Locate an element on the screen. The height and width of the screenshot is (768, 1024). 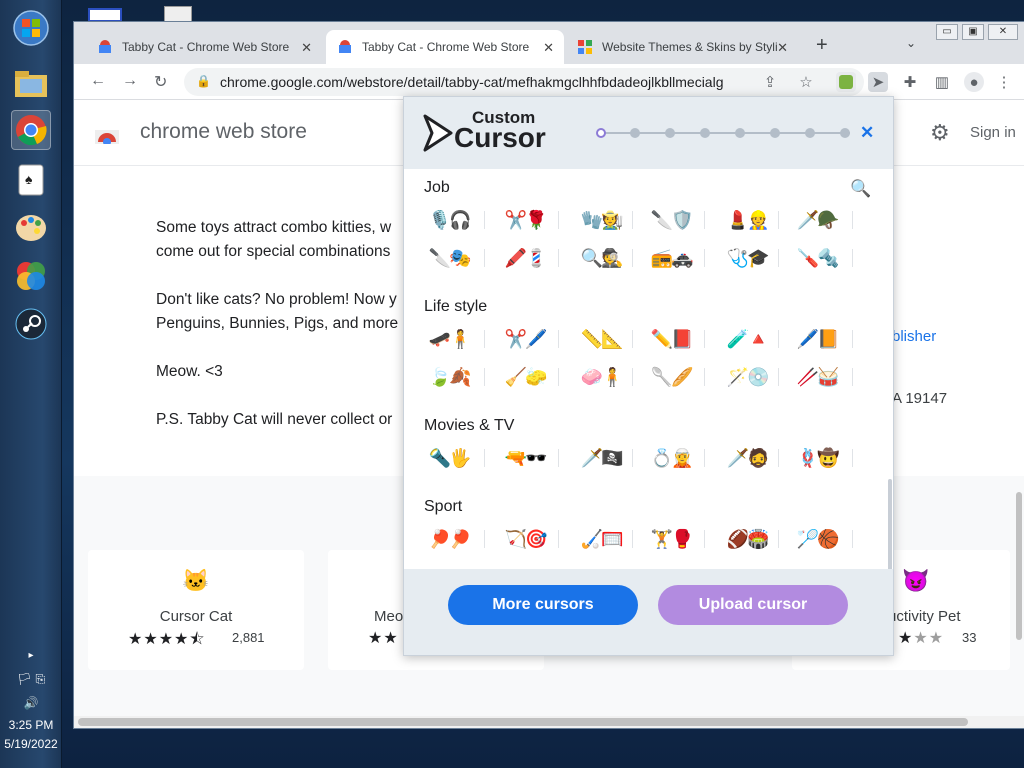
cursor-pack-item: 🍃🍂 is located at coordinates (449, 377).